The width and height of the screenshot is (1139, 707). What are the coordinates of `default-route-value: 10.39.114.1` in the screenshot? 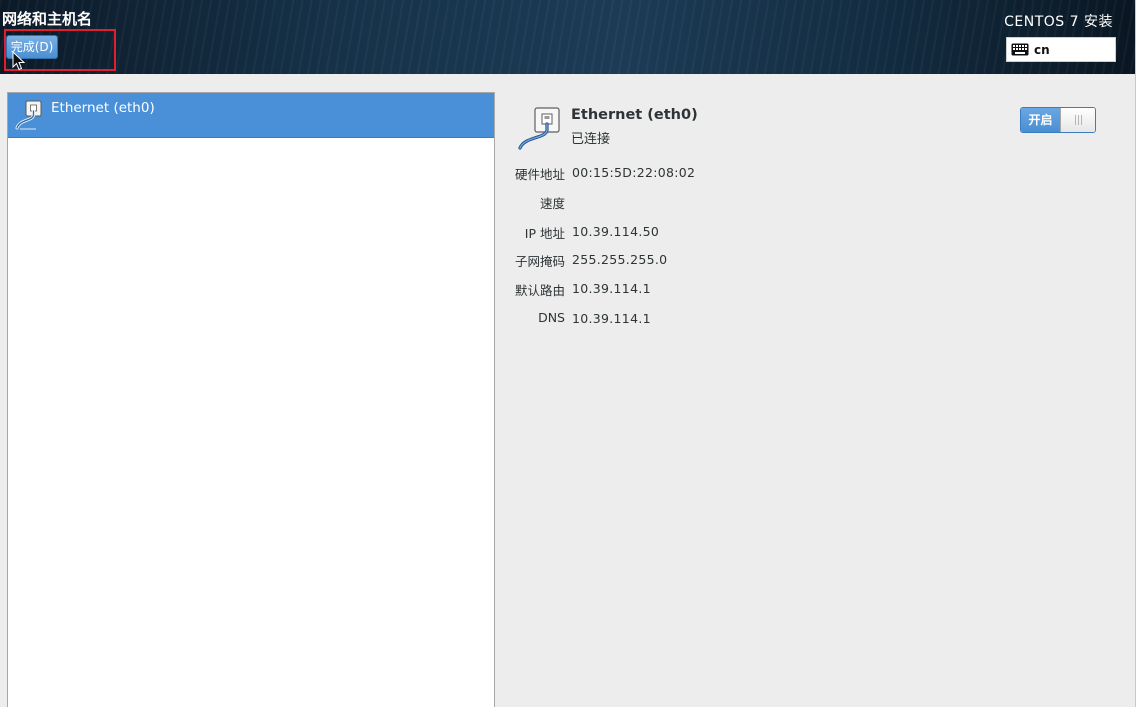 It's located at (611, 288).